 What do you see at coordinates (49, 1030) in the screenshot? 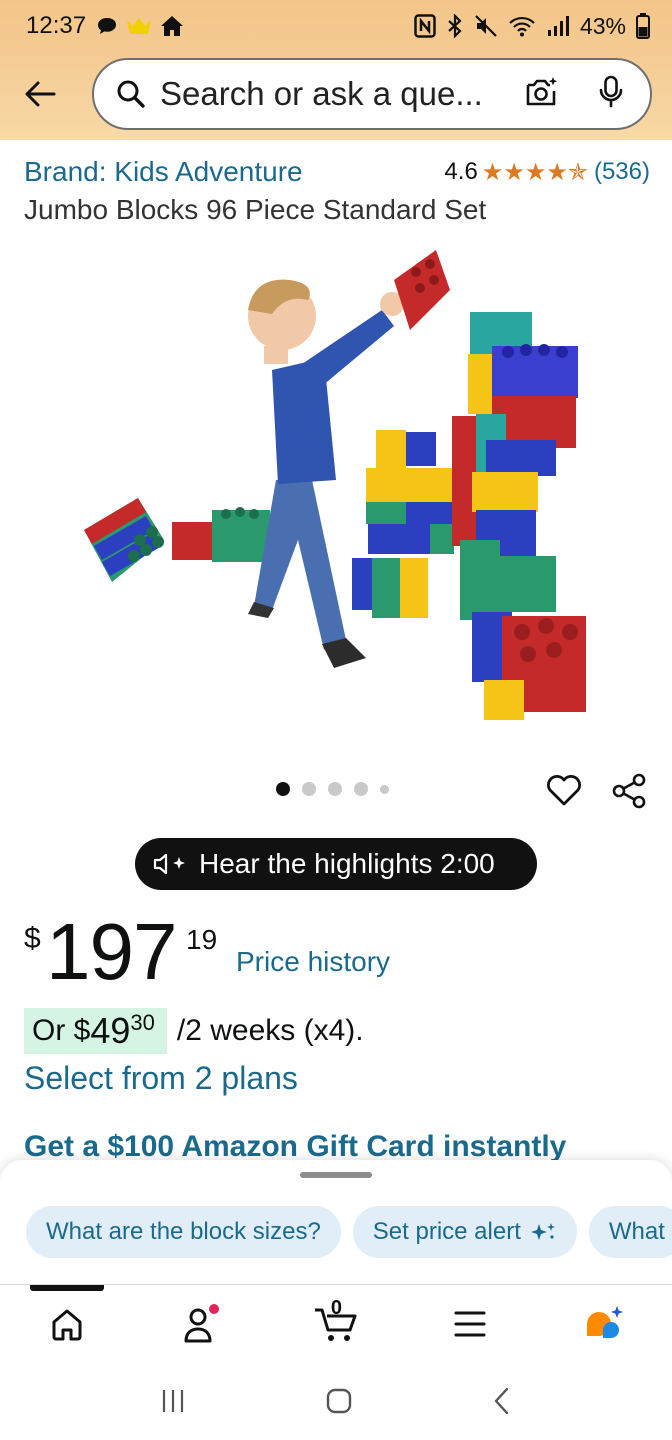
I see `plan-or: Or` at bounding box center [49, 1030].